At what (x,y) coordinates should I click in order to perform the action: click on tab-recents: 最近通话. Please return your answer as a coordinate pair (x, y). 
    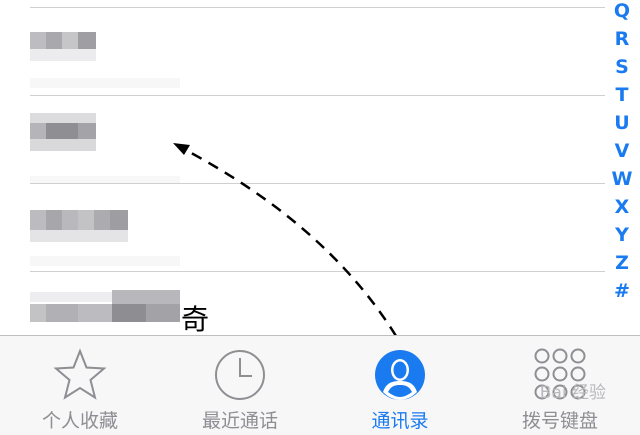
    Looking at the image, I should click on (240, 385).